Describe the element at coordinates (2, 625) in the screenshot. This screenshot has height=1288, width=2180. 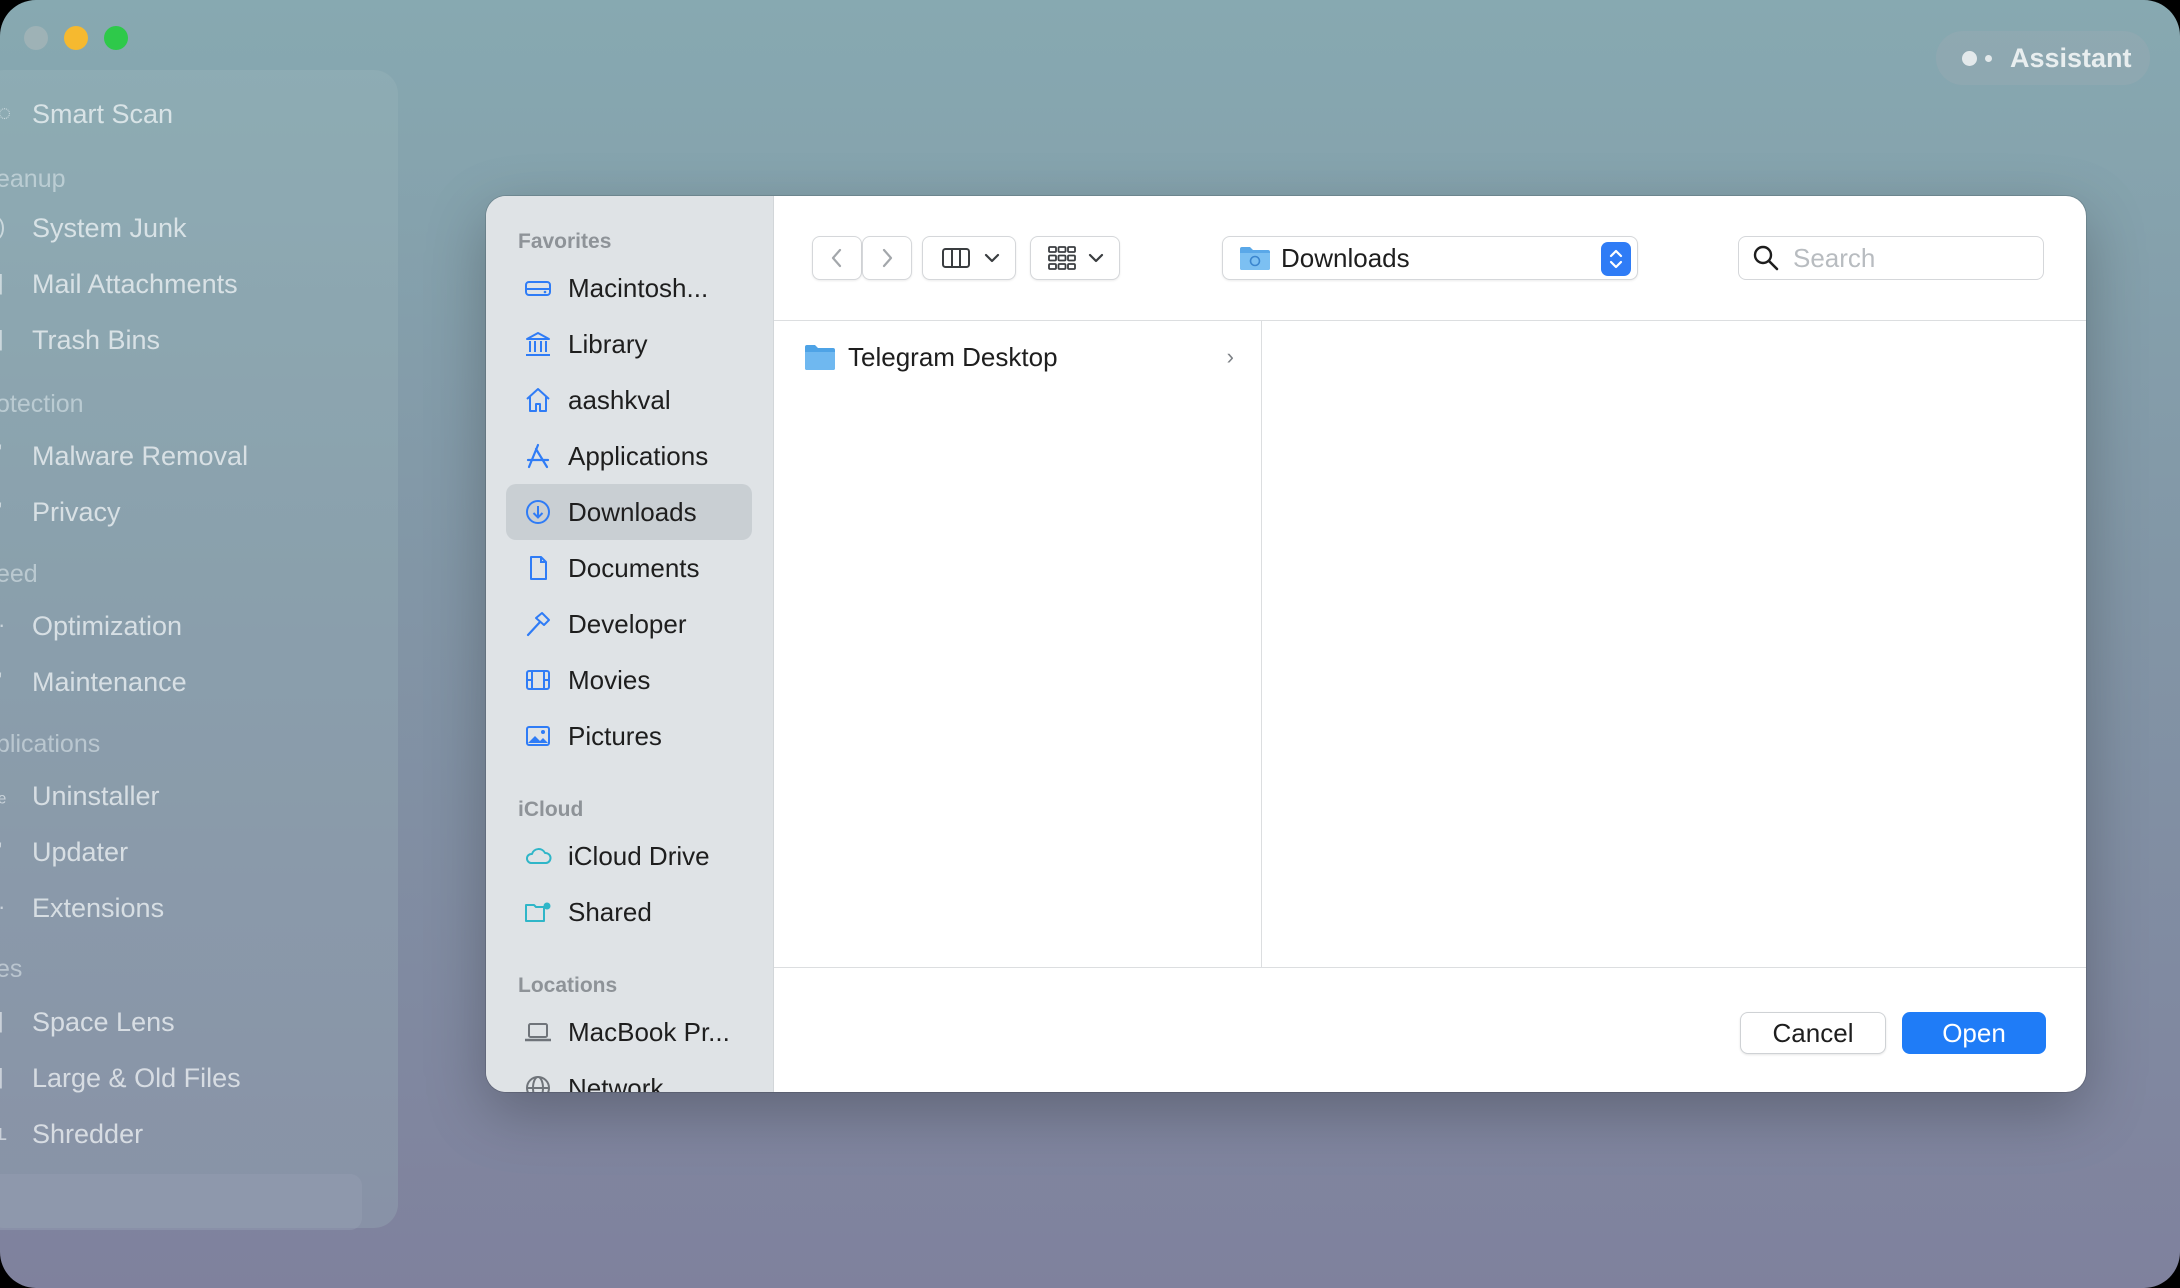
I see `optimization-icon: ·` at that location.